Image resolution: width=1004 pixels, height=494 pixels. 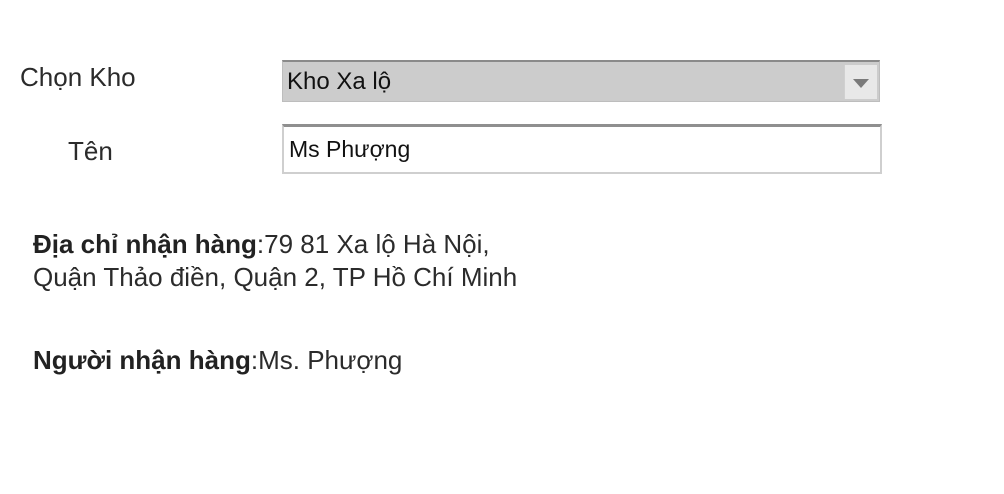 I want to click on warehouse-selected-value: Kho Xa lộ, so click(x=339, y=81).